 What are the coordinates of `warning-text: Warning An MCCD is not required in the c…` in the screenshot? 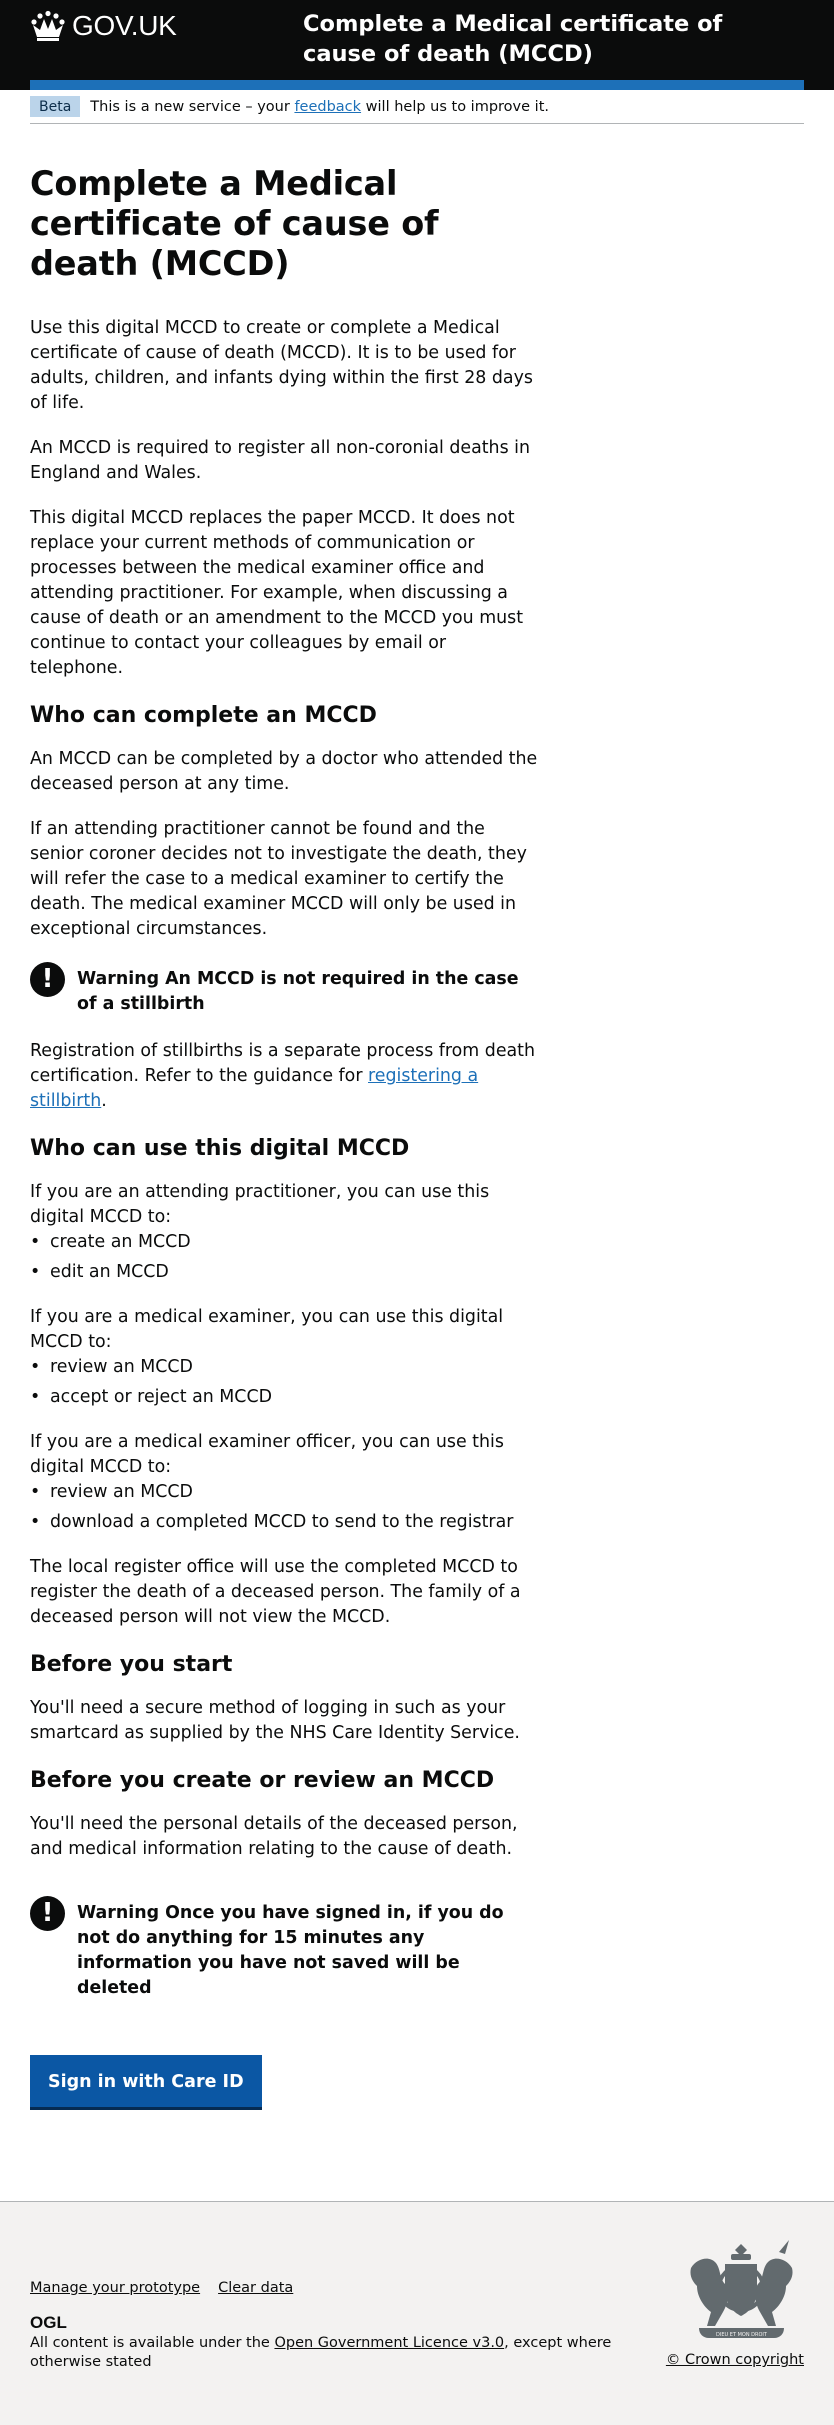 It's located at (298, 991).